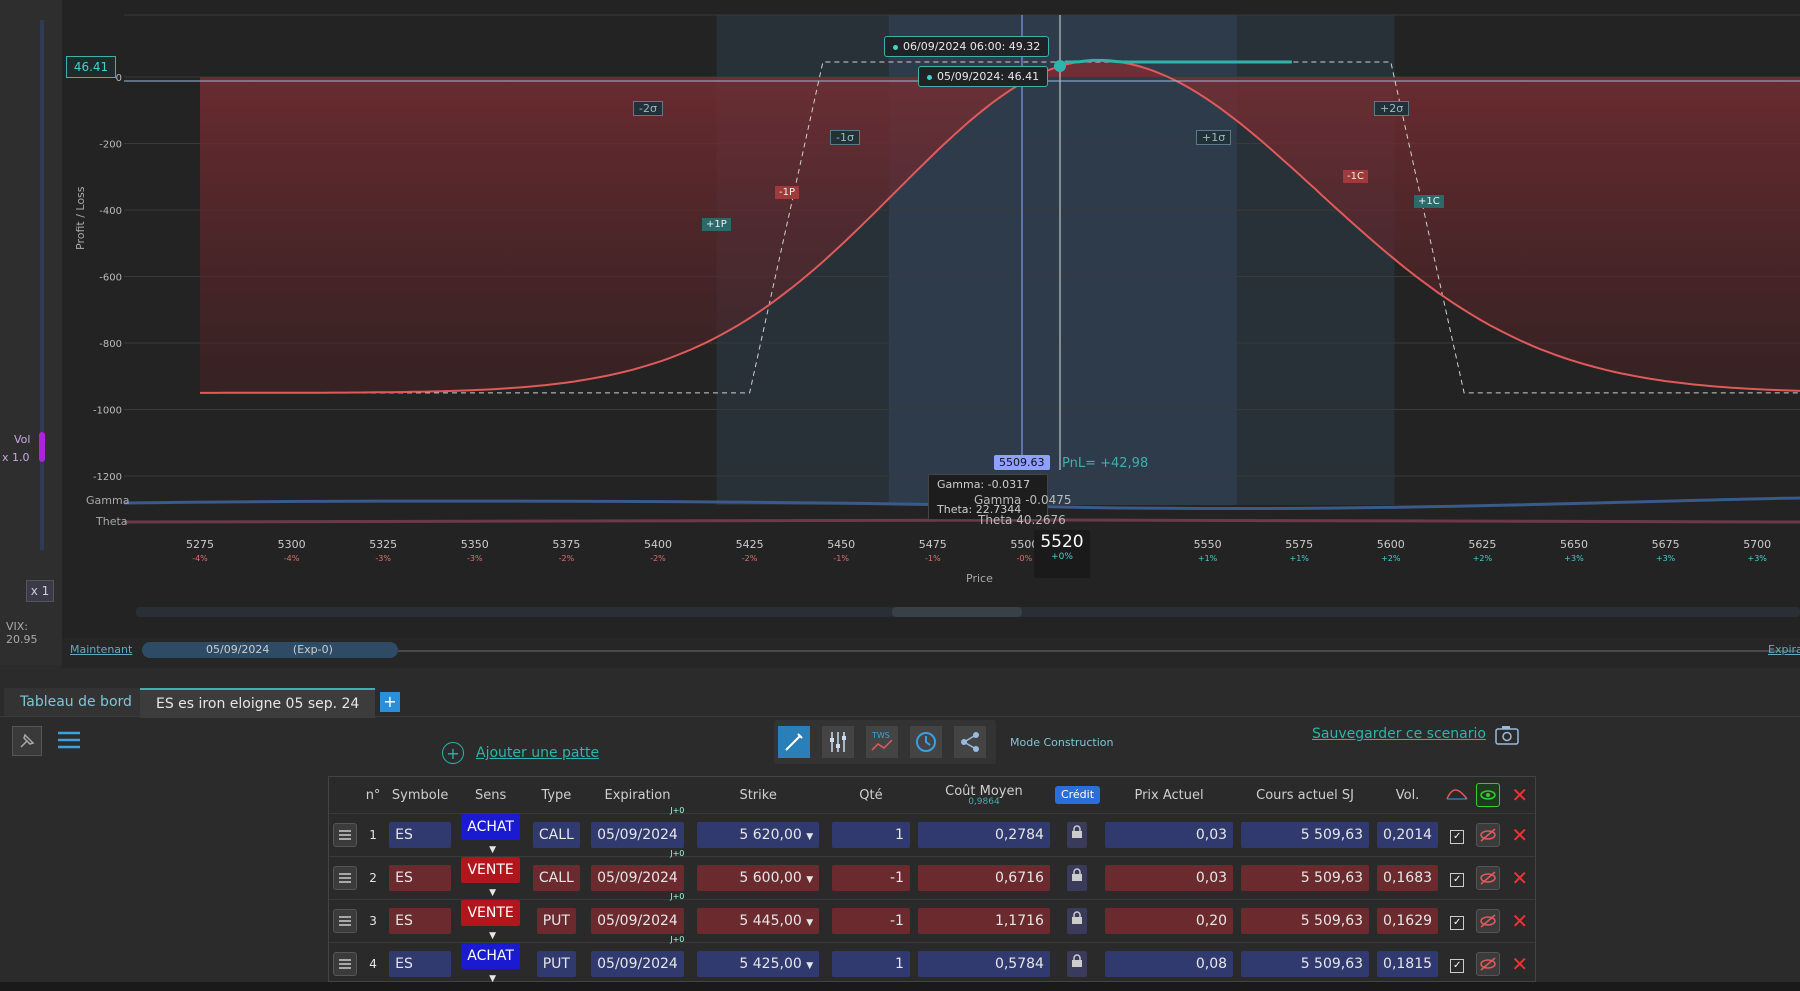  What do you see at coordinates (758, 835) in the screenshot?
I see `strike-select: 5 620,00 ▼` at bounding box center [758, 835].